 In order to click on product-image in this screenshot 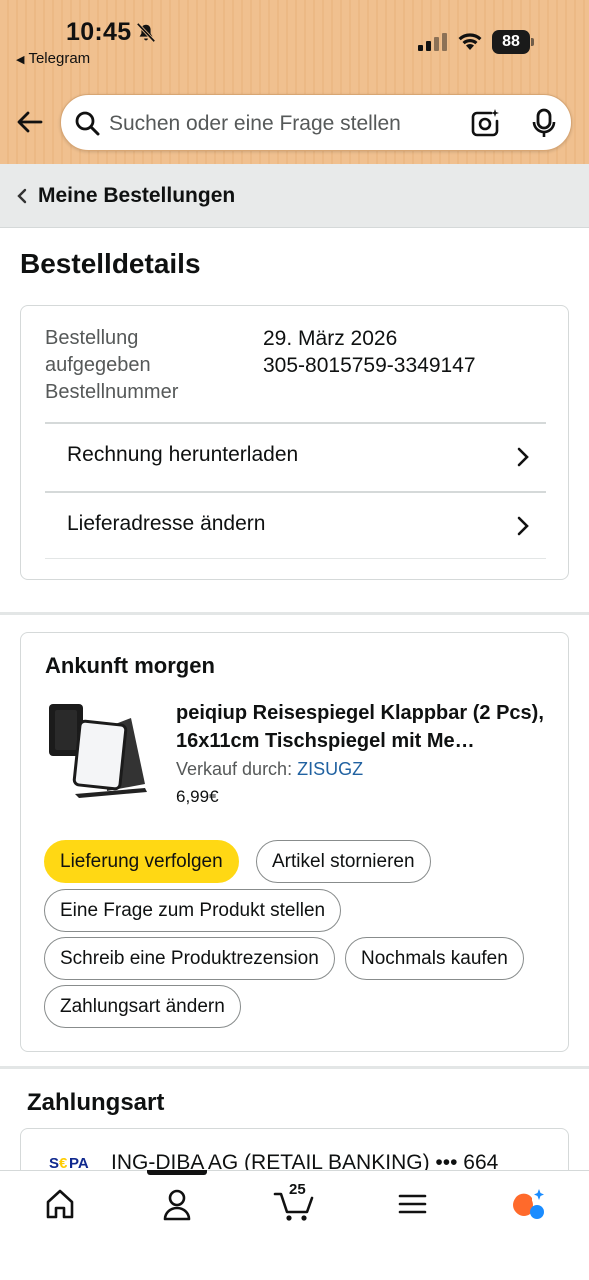, I will do `click(100, 750)`.